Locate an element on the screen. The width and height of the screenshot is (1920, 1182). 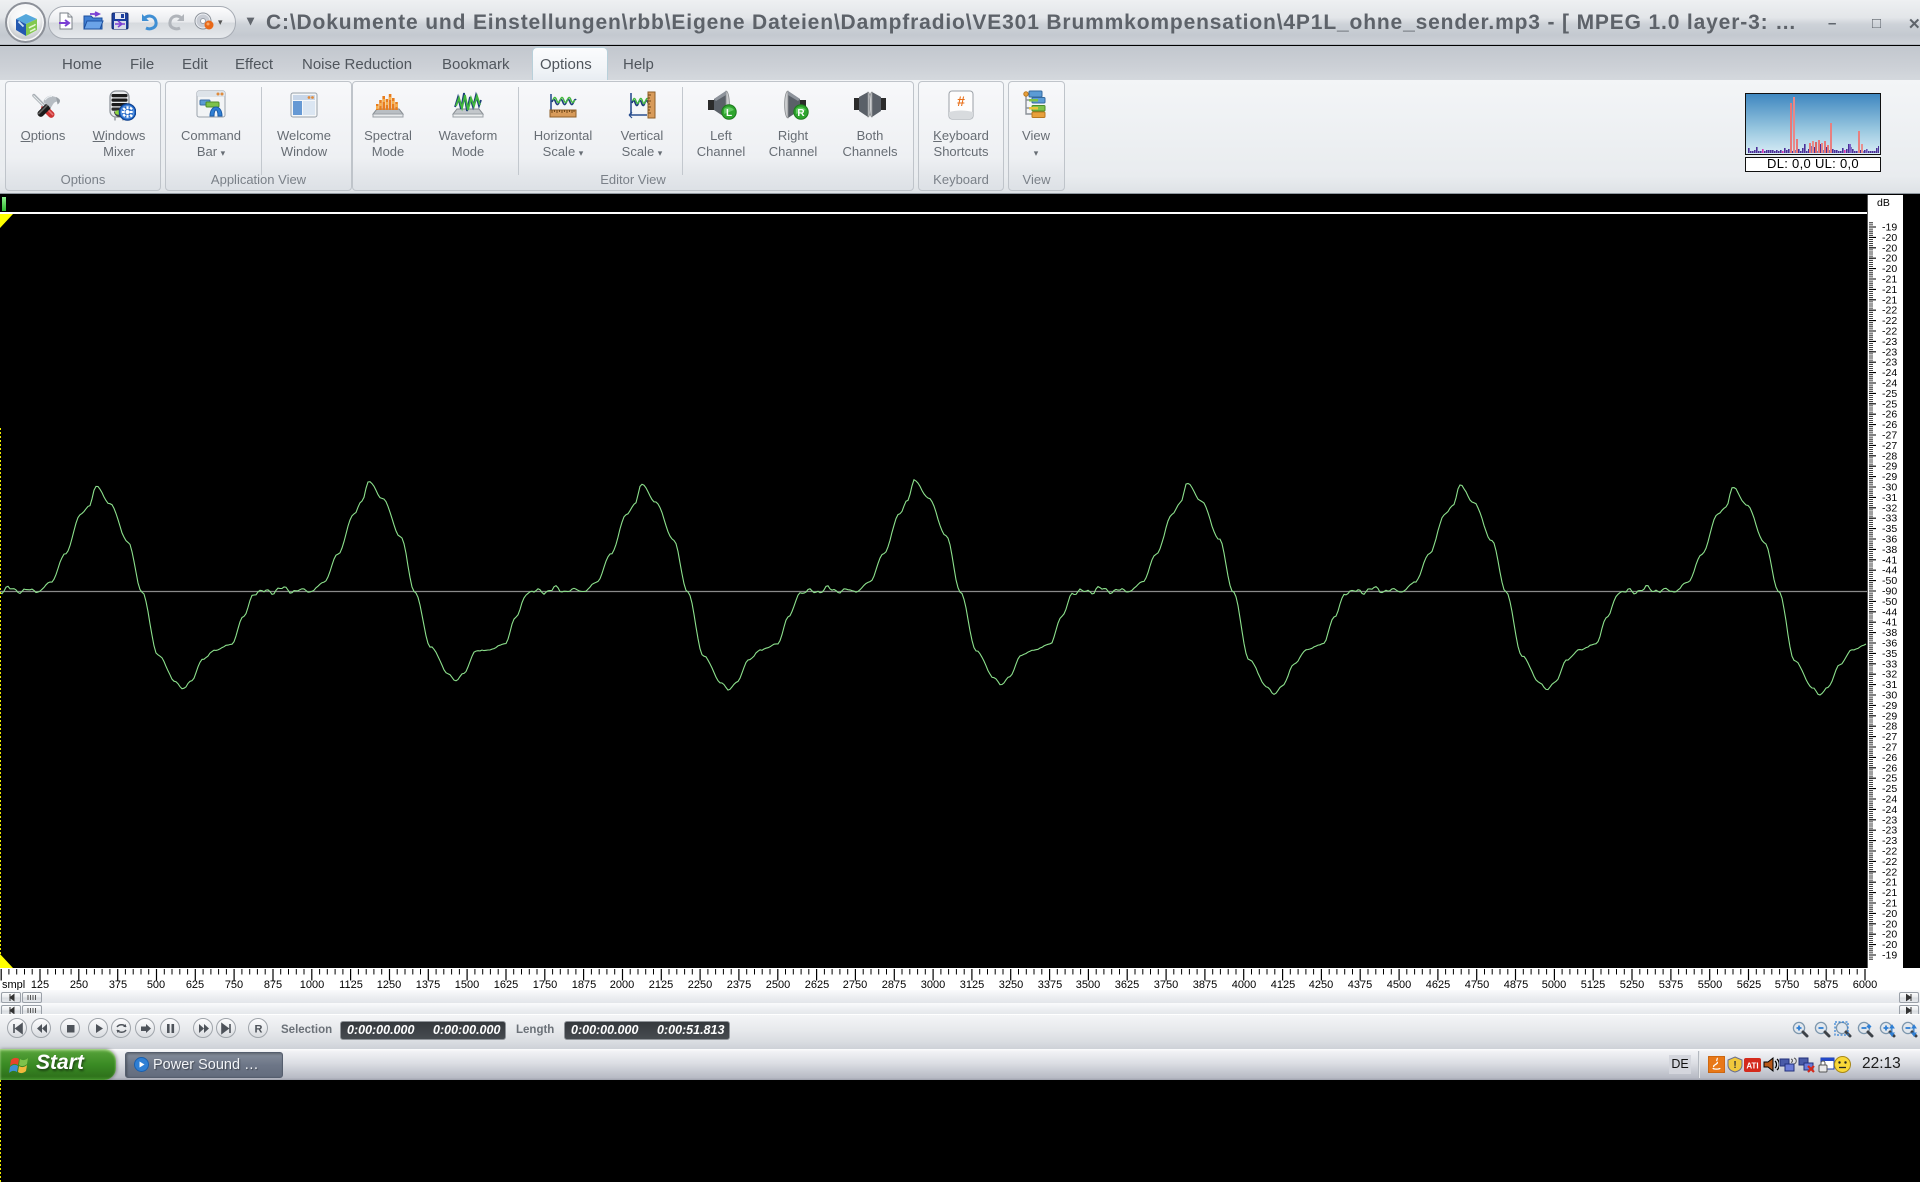
svg-text: 2750 is located at coordinates (855, 984).